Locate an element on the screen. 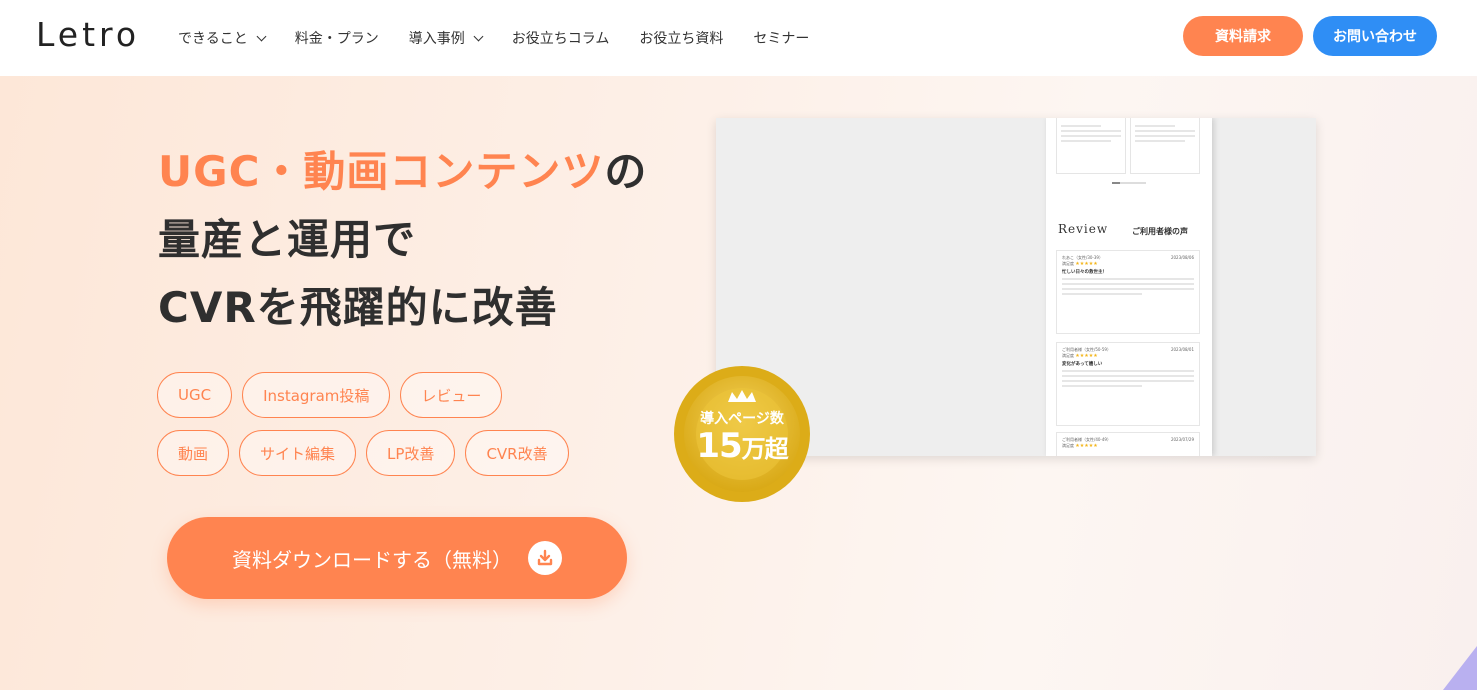 The image size is (1477, 690). tag-row: UGC Instagram投稿 レビュー is located at coordinates (387, 395).